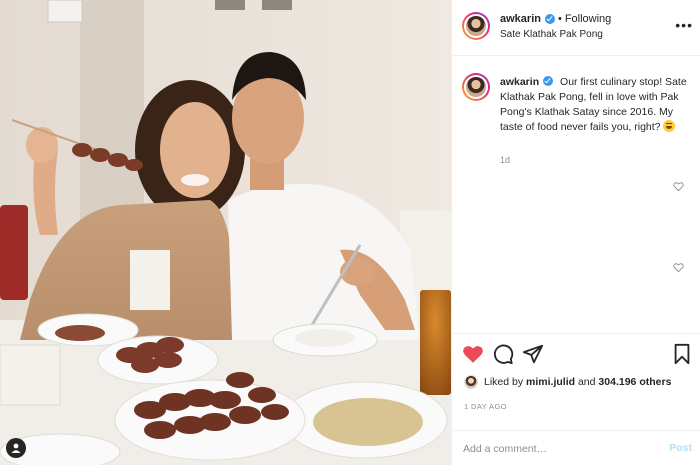 Image resolution: width=700 pixels, height=465 pixels. Describe the element at coordinates (669, 126) in the screenshot. I see `grinning-sweat-emoji-icon` at that location.